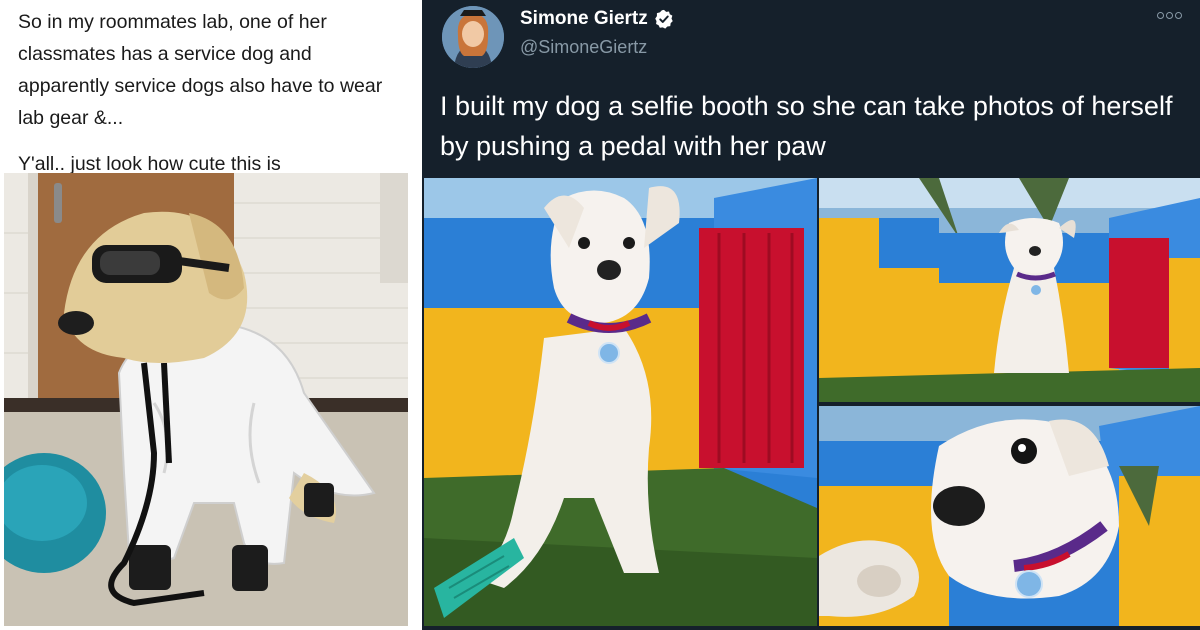 This screenshot has height=630, width=1200. Describe the element at coordinates (473, 37) in the screenshot. I see `avatar` at that location.